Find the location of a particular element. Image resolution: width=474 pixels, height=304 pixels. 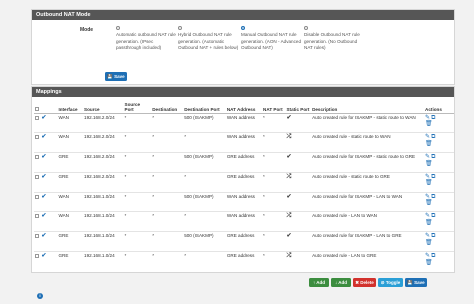

save-button: 💾 Save is located at coordinates (416, 282).